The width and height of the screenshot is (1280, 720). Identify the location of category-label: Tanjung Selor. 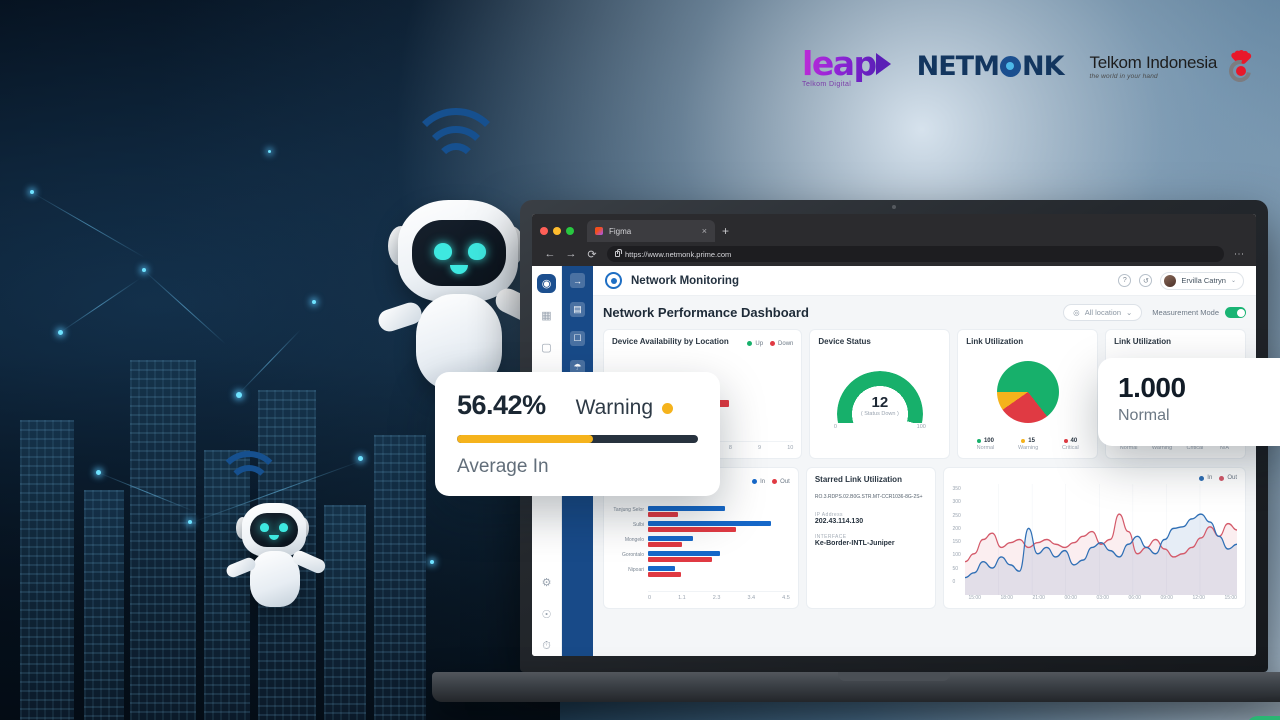
(628, 510).